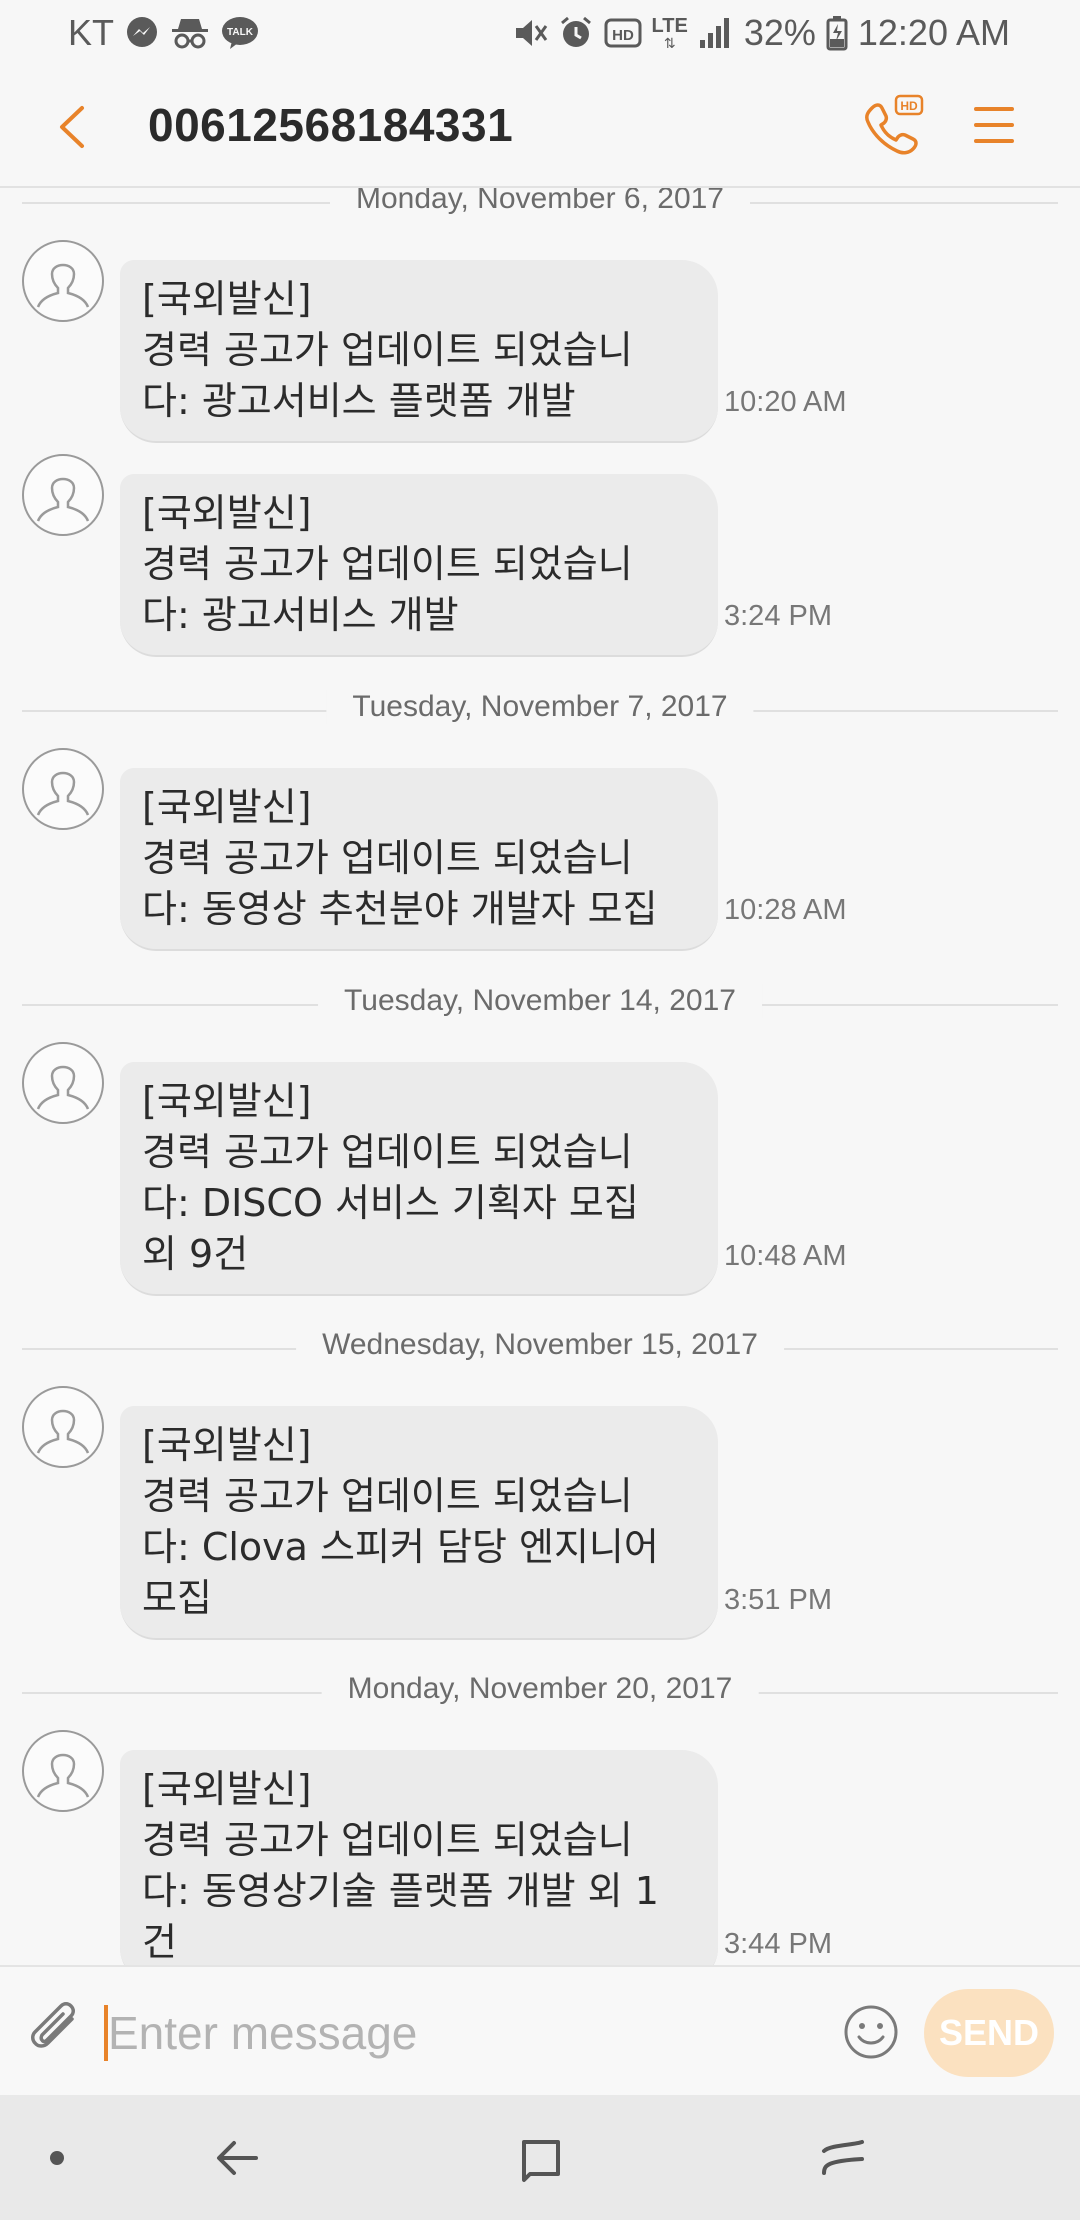 The image size is (1080, 2220). I want to click on date-separator: Monday, November 20, 2017, so click(540, 1692).